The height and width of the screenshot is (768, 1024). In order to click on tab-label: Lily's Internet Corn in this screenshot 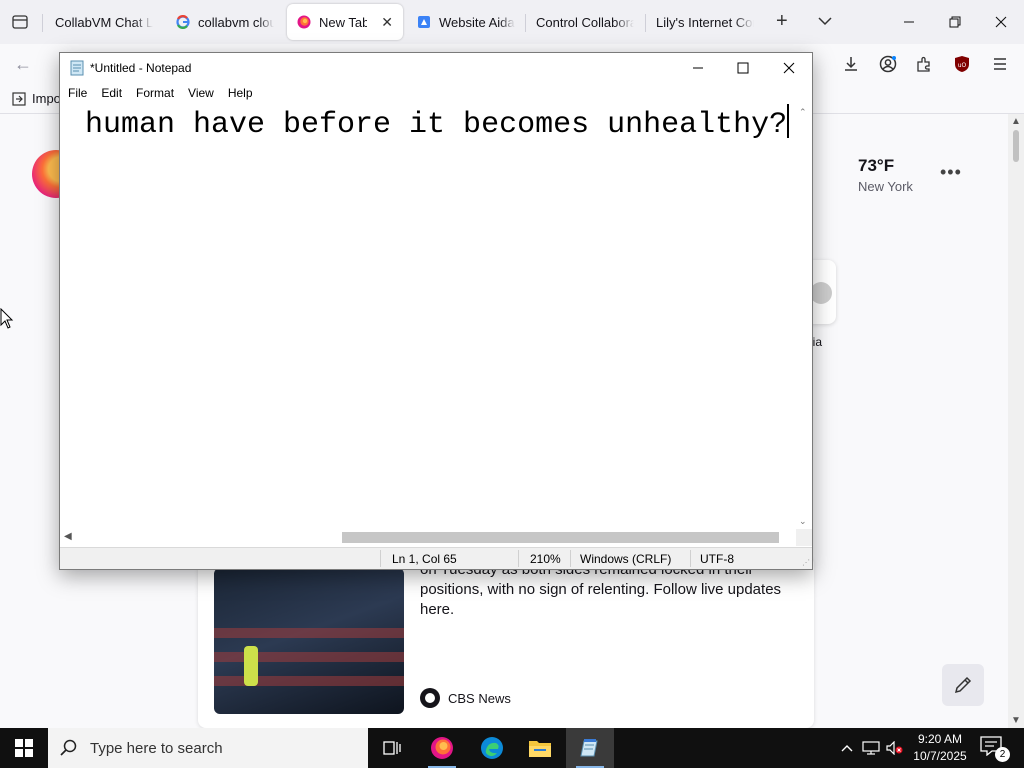, I will do `click(705, 22)`.